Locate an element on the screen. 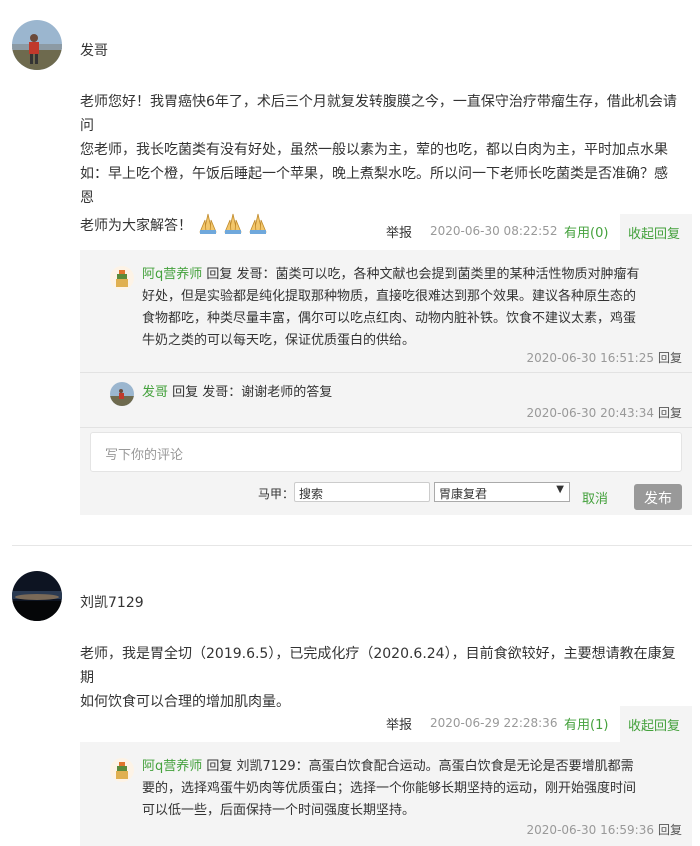 Image resolution: width=700 pixels, height=846 pixels. useful-button: 有用(1) is located at coordinates (586, 723).